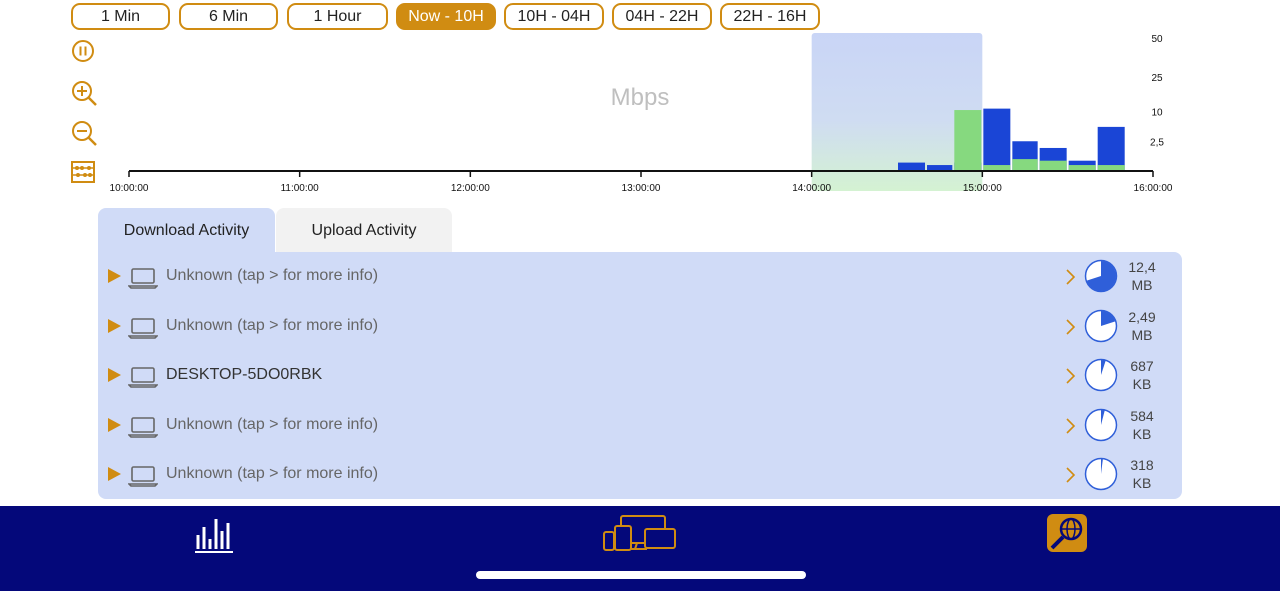 Image resolution: width=1280 pixels, height=591 pixels. I want to click on x-tick-label: 12:00:00, so click(470, 188).